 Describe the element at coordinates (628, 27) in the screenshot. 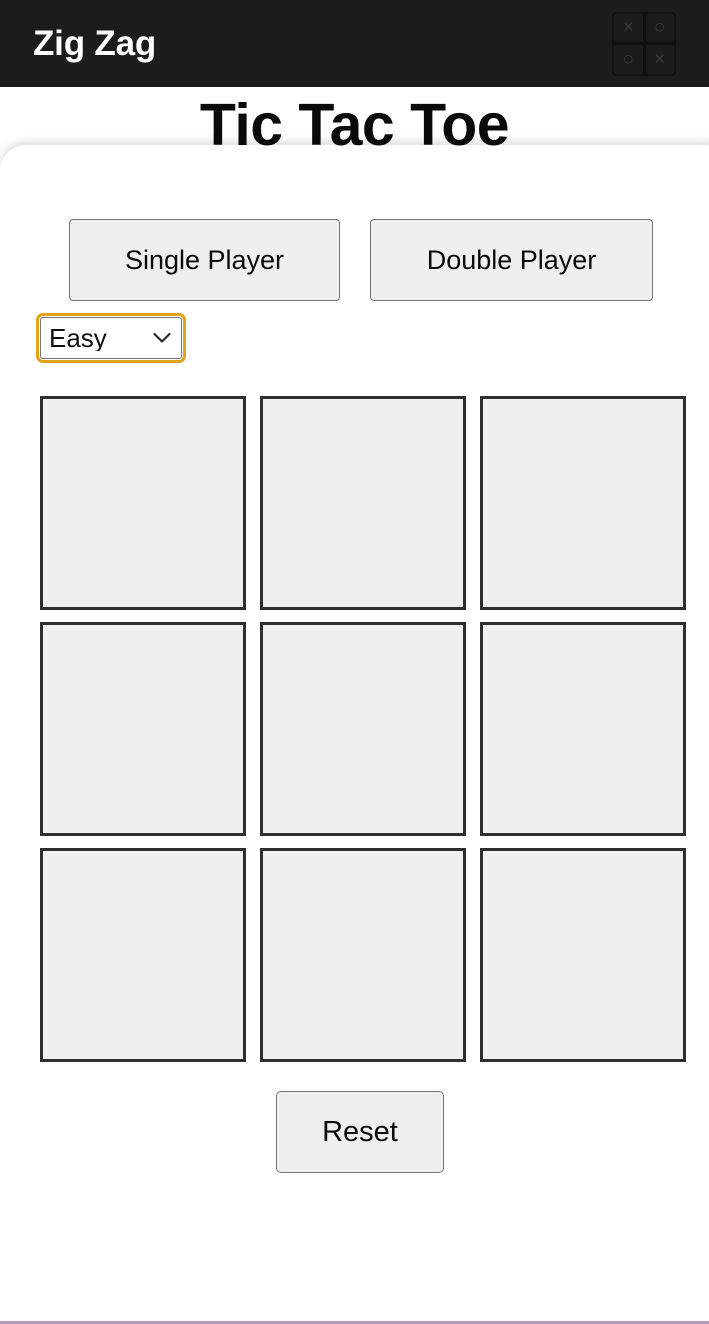

I see `logo-cell-x-top-left: ×` at that location.